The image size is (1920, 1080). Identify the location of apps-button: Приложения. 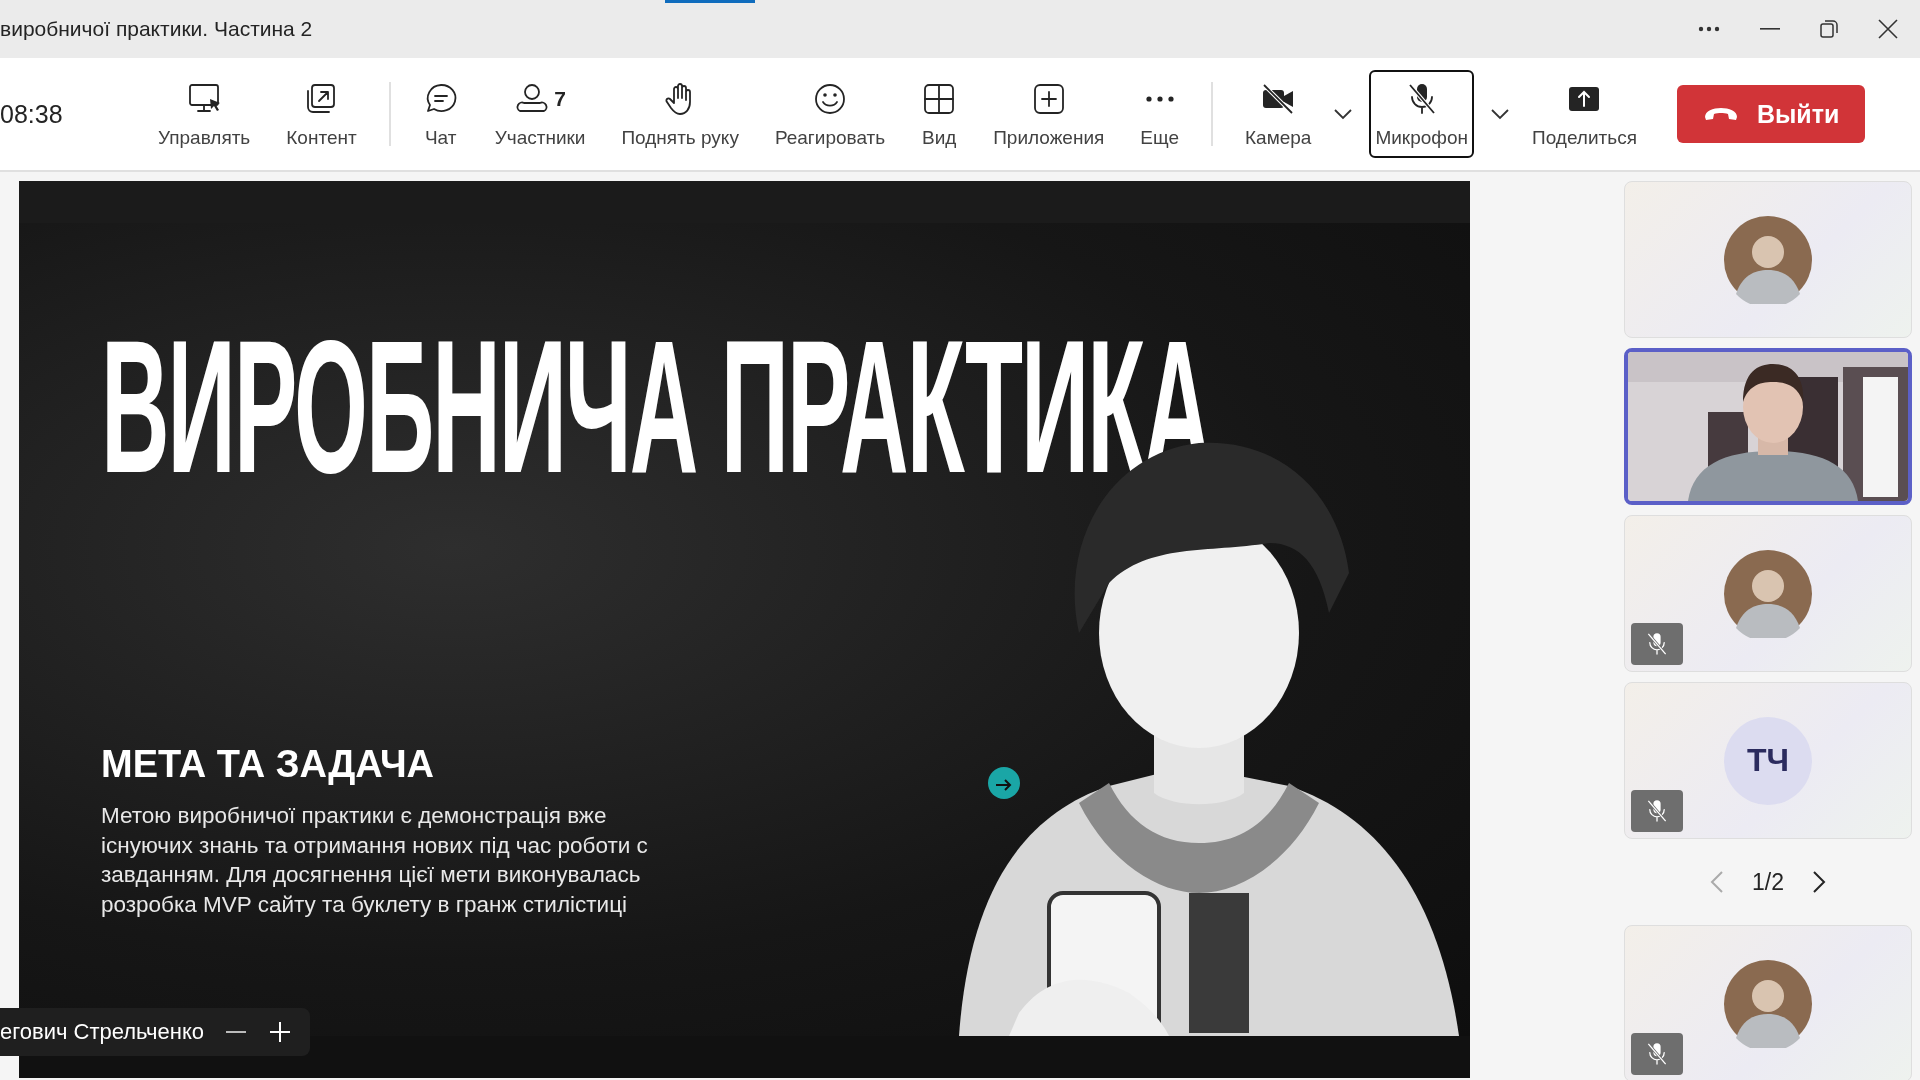
(1049, 114).